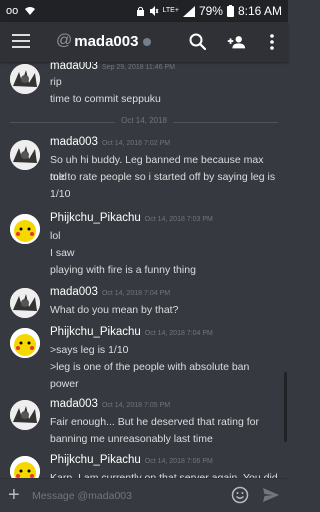 The height and width of the screenshot is (512, 320). I want to click on message-text: rip, so click(56, 82).